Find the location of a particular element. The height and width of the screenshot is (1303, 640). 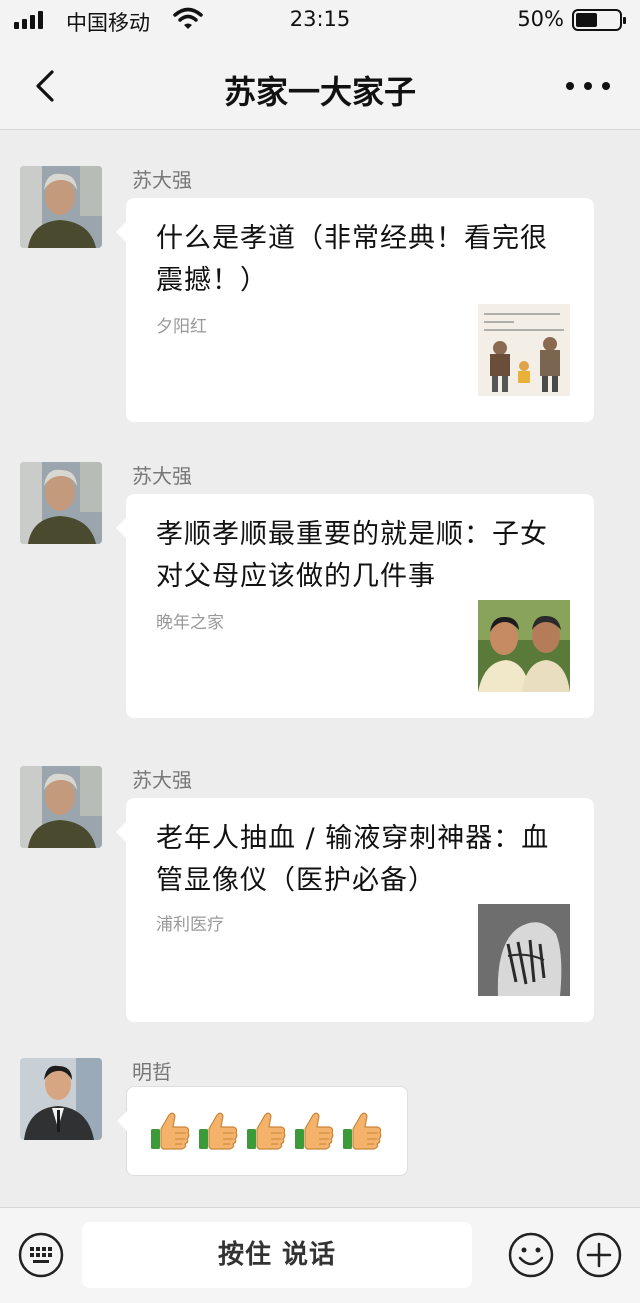

emoji-row is located at coordinates (266, 1131).